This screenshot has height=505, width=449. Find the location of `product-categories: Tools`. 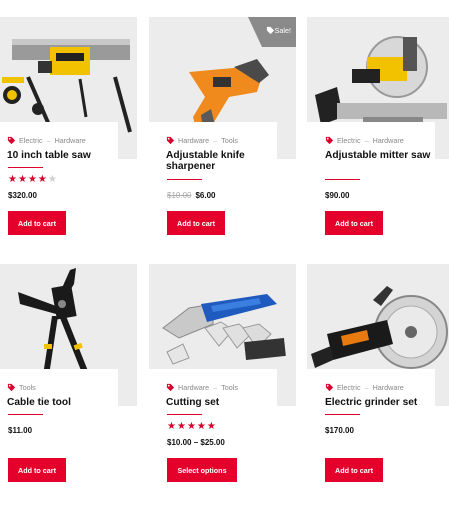

product-categories: Tools is located at coordinates (62, 387).